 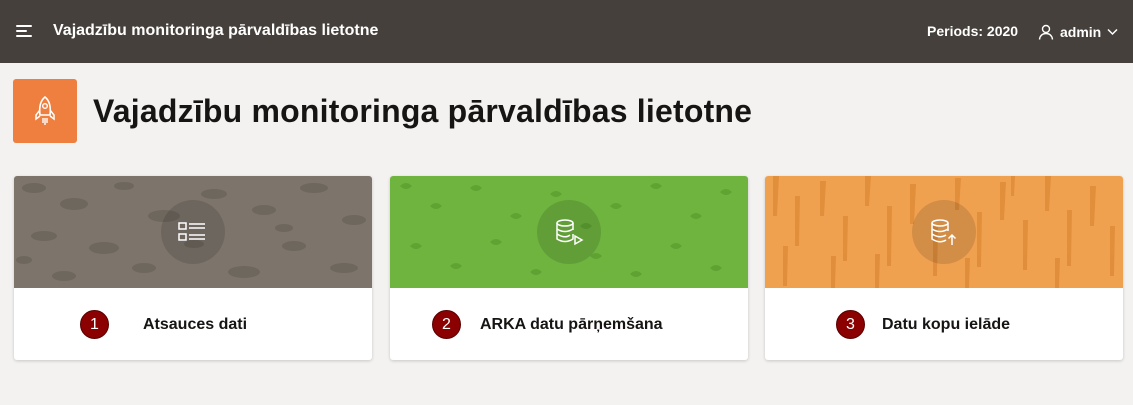 What do you see at coordinates (94, 324) in the screenshot?
I see `step-badge: 1` at bounding box center [94, 324].